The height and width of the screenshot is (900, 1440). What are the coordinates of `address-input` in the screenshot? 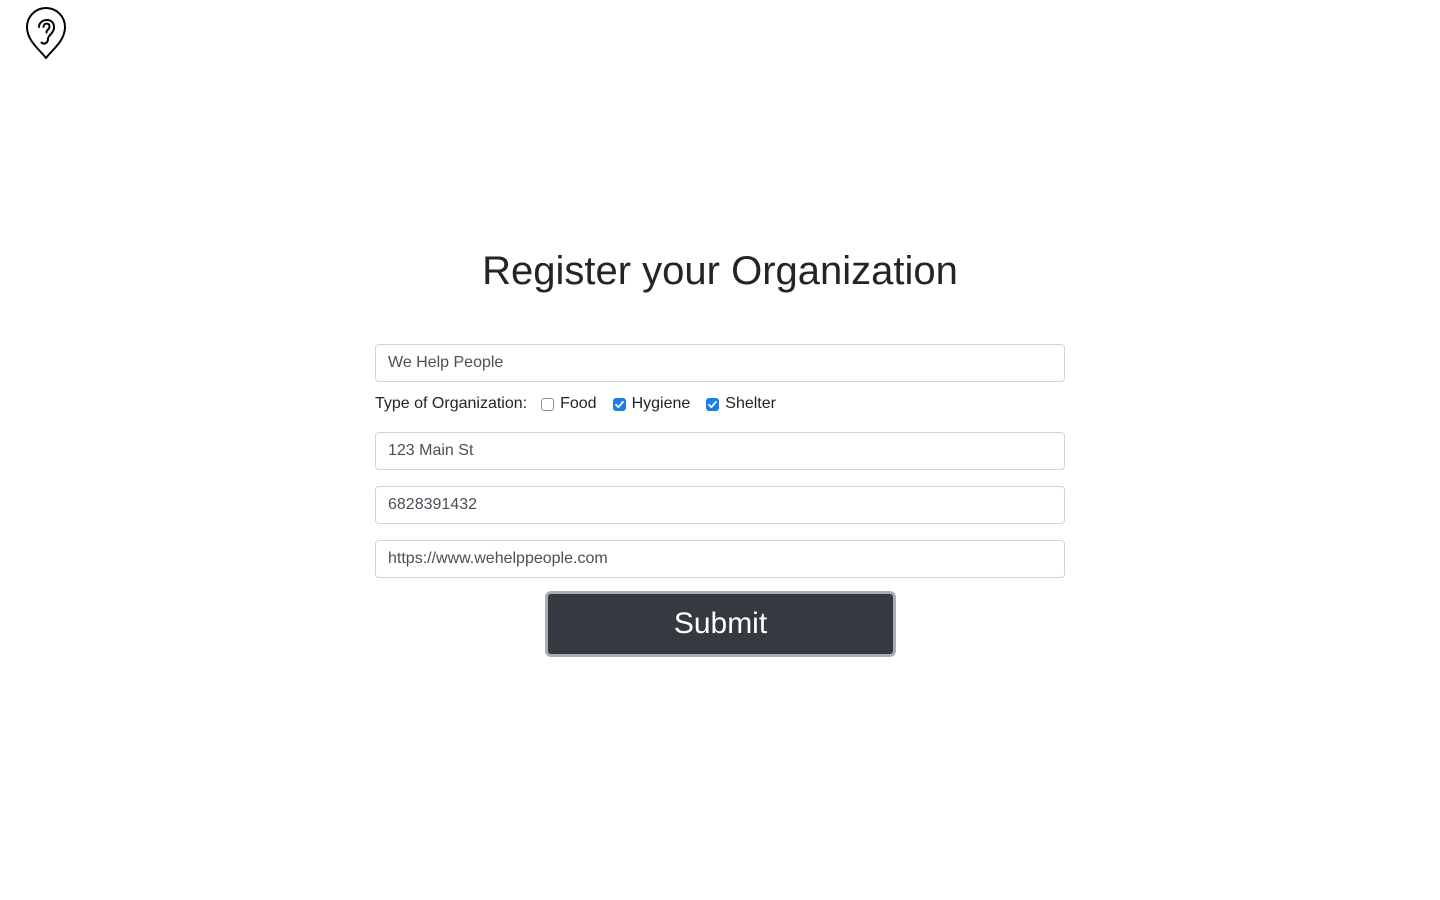 It's located at (720, 451).